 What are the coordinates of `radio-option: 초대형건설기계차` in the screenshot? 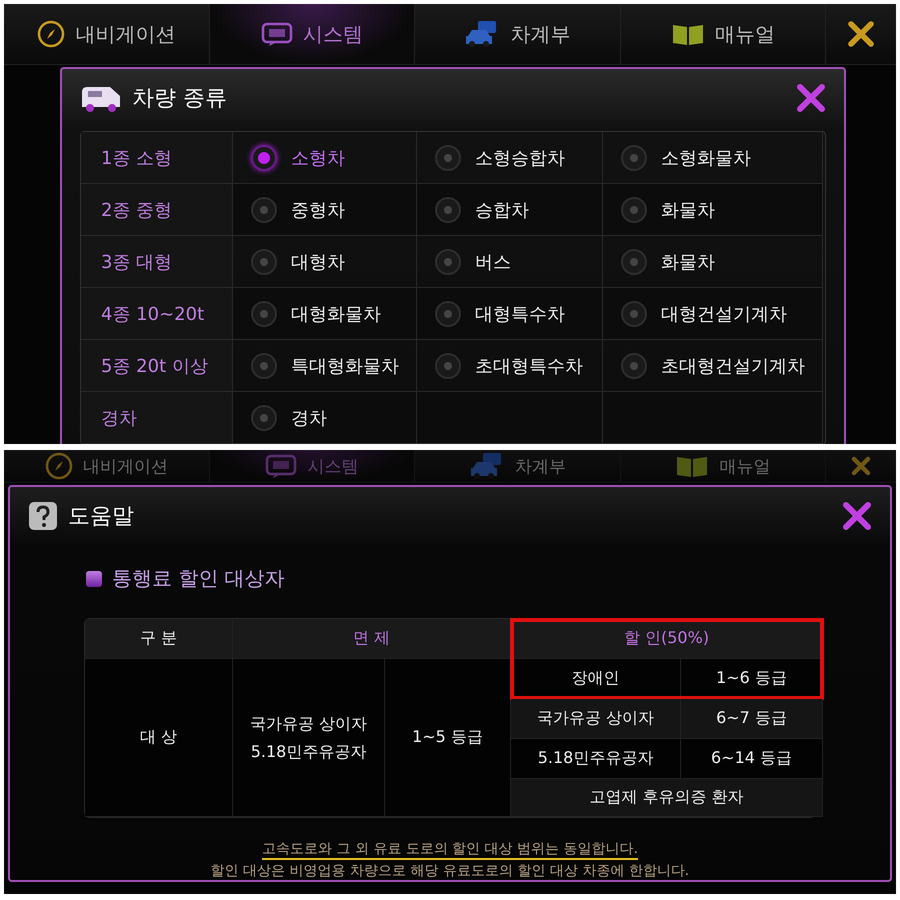 It's located at (712, 365).